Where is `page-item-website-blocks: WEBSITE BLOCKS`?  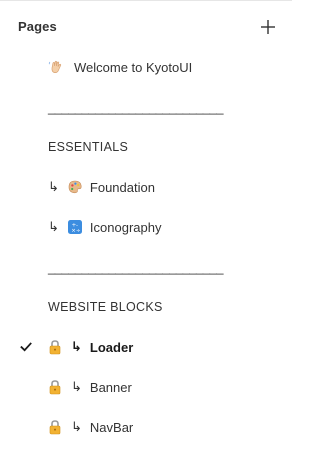 page-item-website-blocks: WEBSITE BLOCKS is located at coordinates (146, 307).